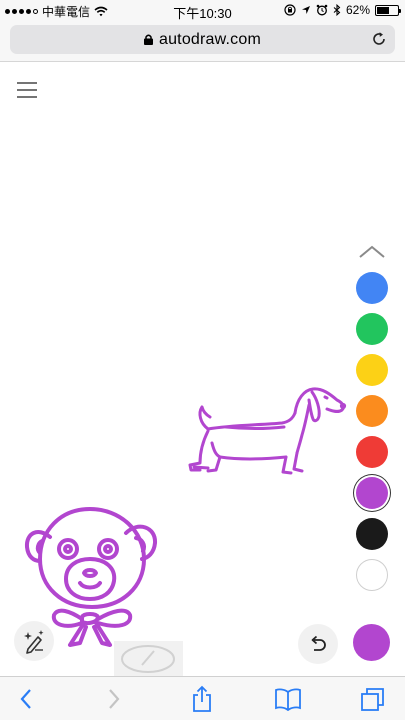 The image size is (405, 720). I want to click on location-icon, so click(305, 10).